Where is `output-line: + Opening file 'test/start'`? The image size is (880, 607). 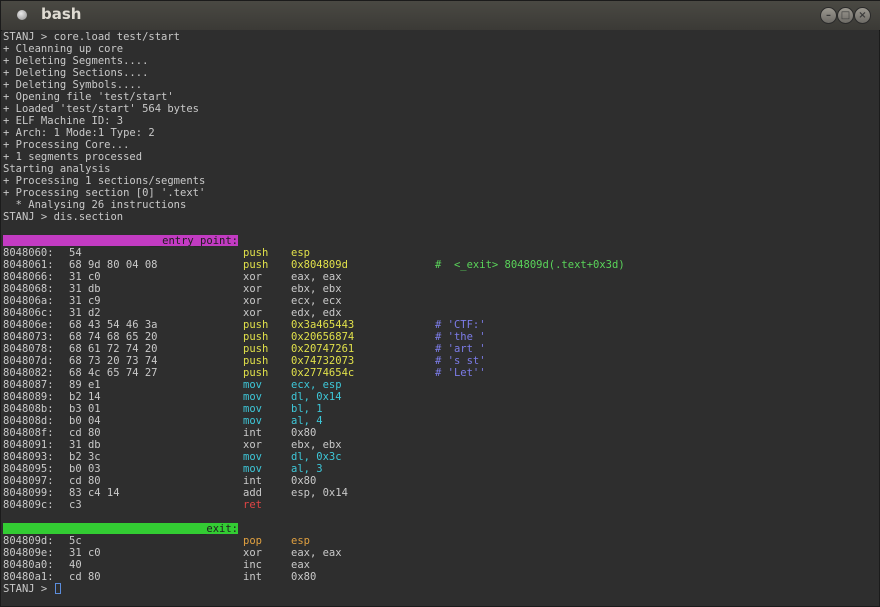
output-line: + Opening file 'test/start' is located at coordinates (88, 97).